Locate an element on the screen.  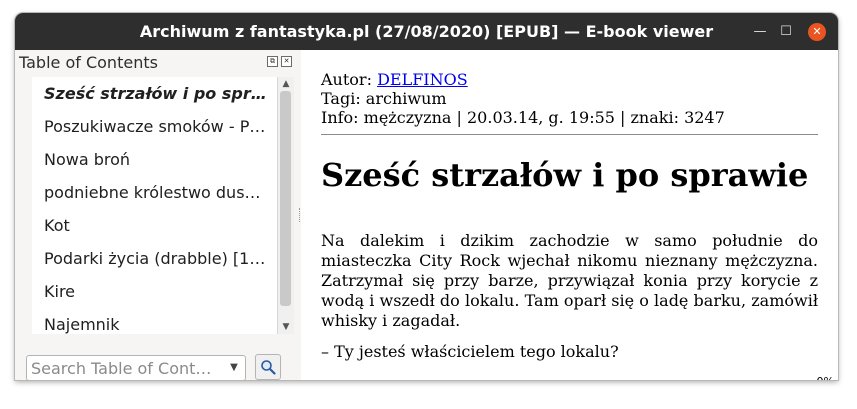
dock-close-button: ✕ is located at coordinates (286, 61).